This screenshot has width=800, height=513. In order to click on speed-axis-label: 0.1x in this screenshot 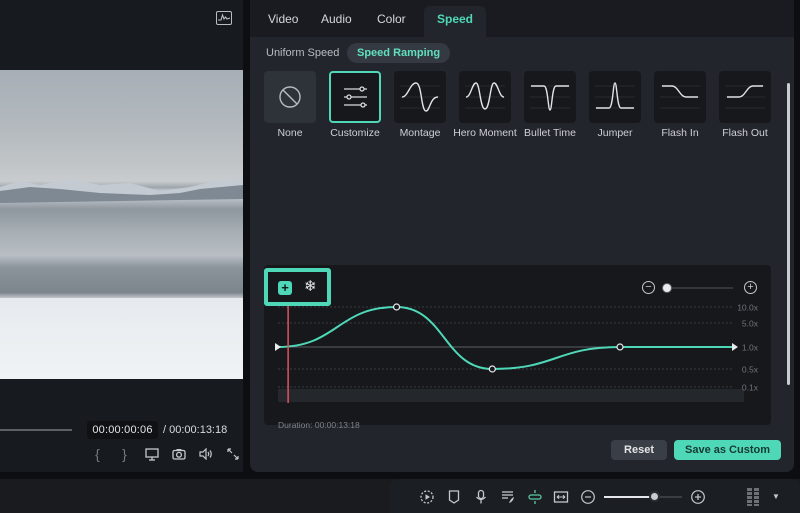, I will do `click(750, 388)`.